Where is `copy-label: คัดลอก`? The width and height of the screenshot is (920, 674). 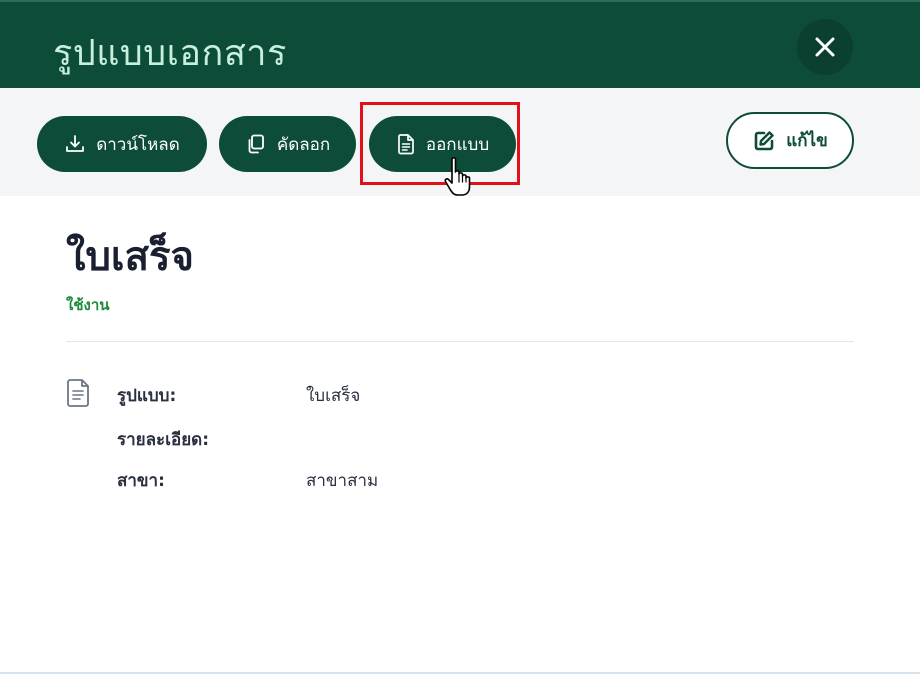
copy-label: คัดลอก is located at coordinates (303, 144).